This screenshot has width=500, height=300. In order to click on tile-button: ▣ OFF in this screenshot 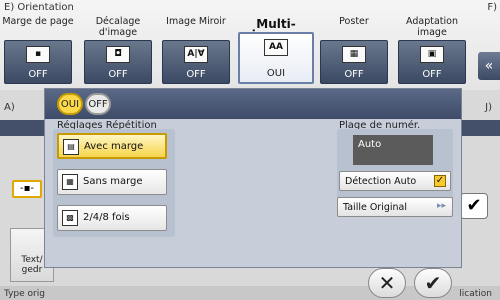, I will do `click(432, 62)`.